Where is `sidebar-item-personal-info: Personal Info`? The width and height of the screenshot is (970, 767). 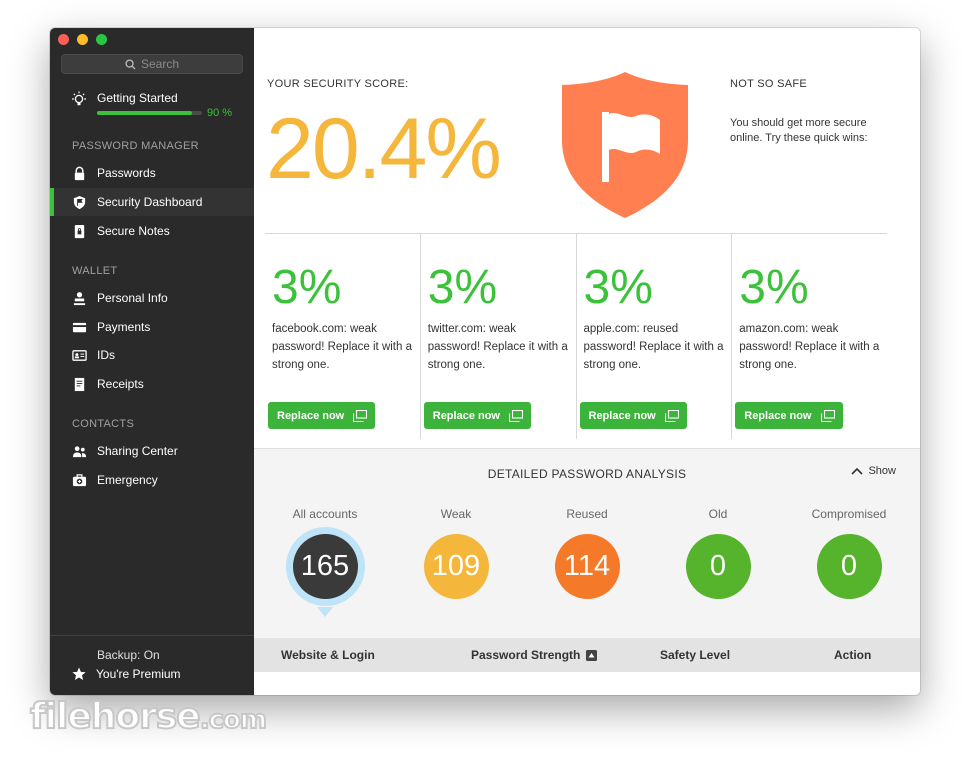
sidebar-item-personal-info: Personal Info is located at coordinates (152, 298).